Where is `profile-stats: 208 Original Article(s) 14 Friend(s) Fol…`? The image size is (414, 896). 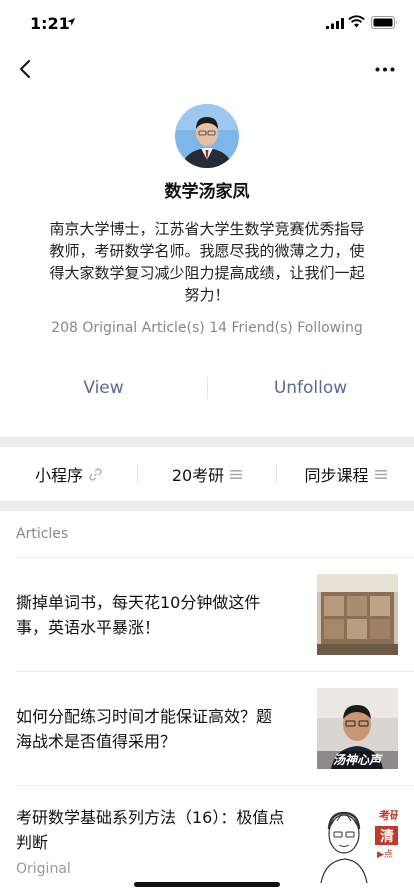 profile-stats: 208 Original Article(s) 14 Friend(s) Fol… is located at coordinates (207, 328).